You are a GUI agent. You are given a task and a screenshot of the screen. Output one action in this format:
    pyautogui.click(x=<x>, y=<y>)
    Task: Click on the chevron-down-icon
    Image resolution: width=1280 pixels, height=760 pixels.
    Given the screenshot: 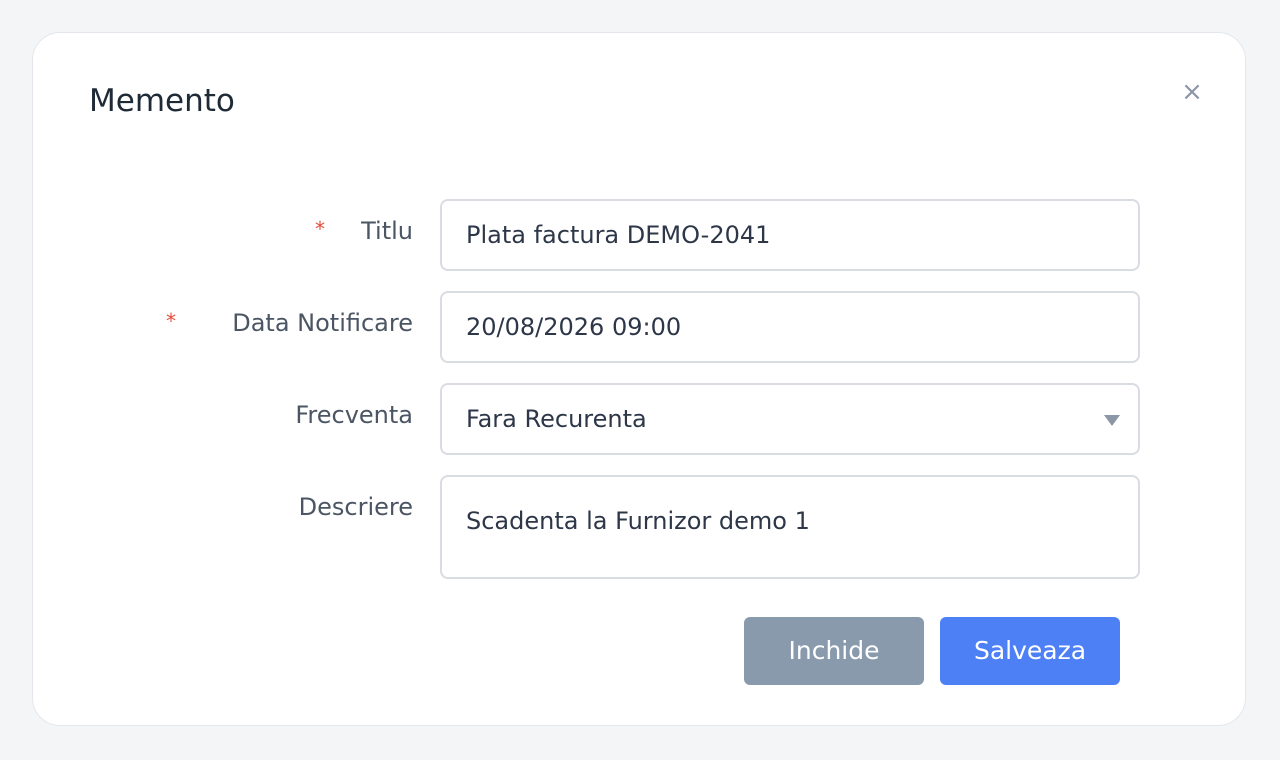 What is the action you would take?
    pyautogui.click(x=1112, y=420)
    